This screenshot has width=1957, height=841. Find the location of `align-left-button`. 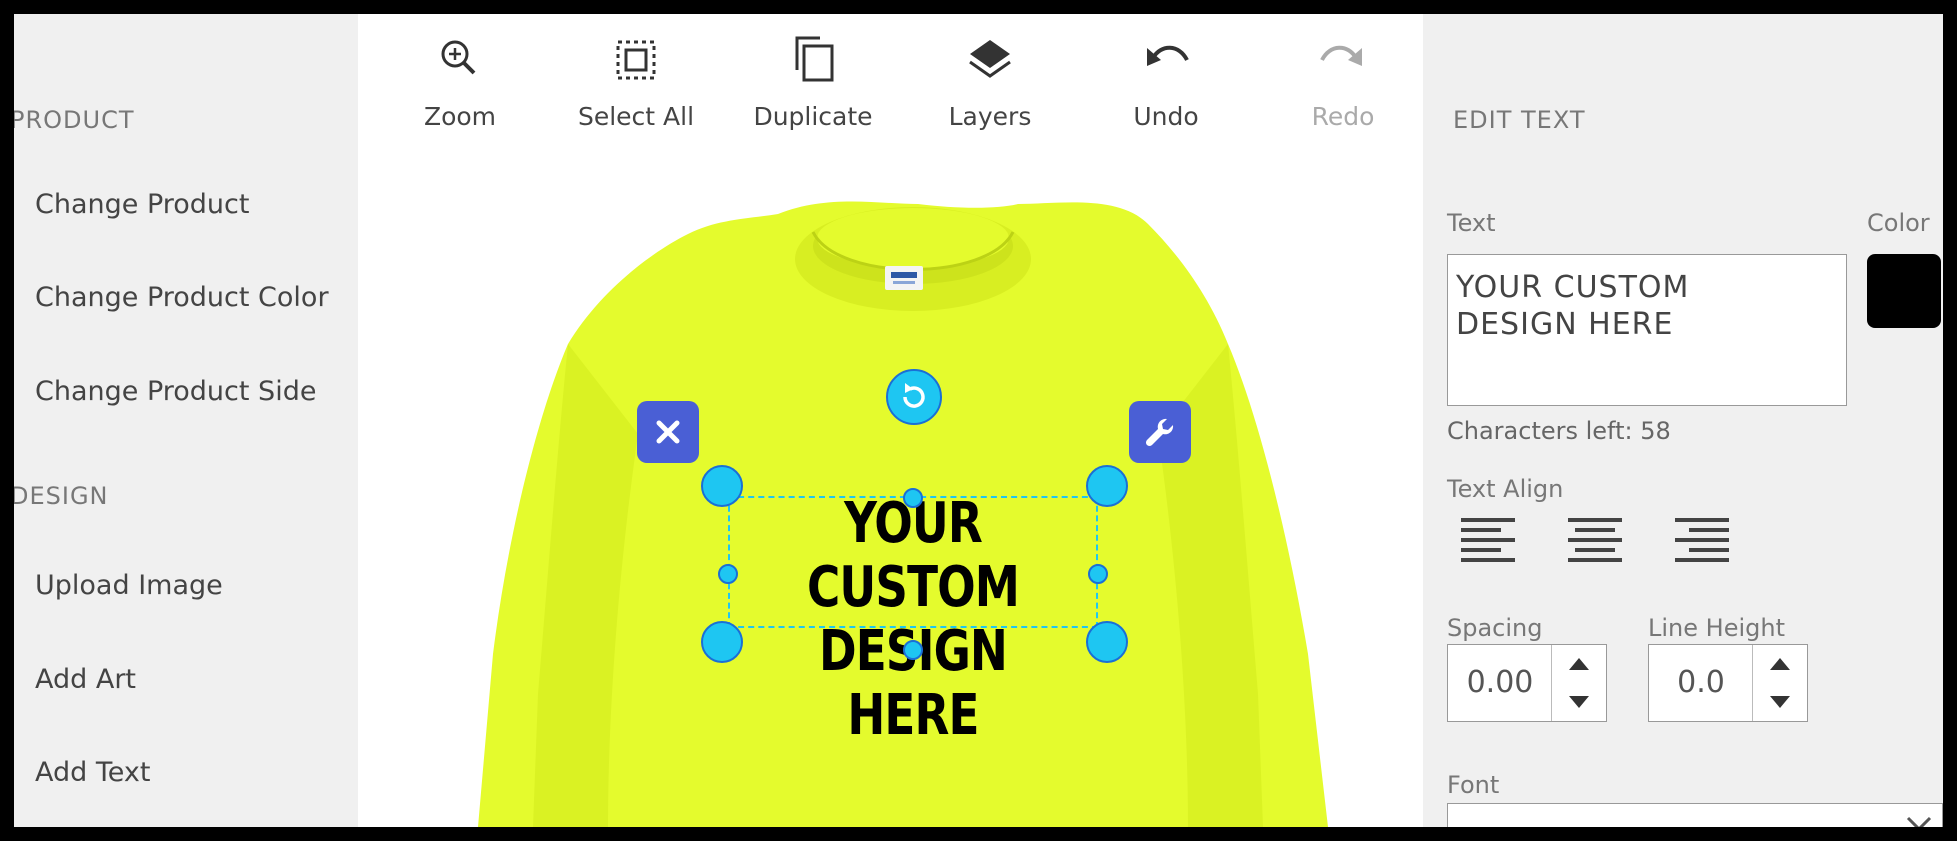

align-left-button is located at coordinates (1488, 539).